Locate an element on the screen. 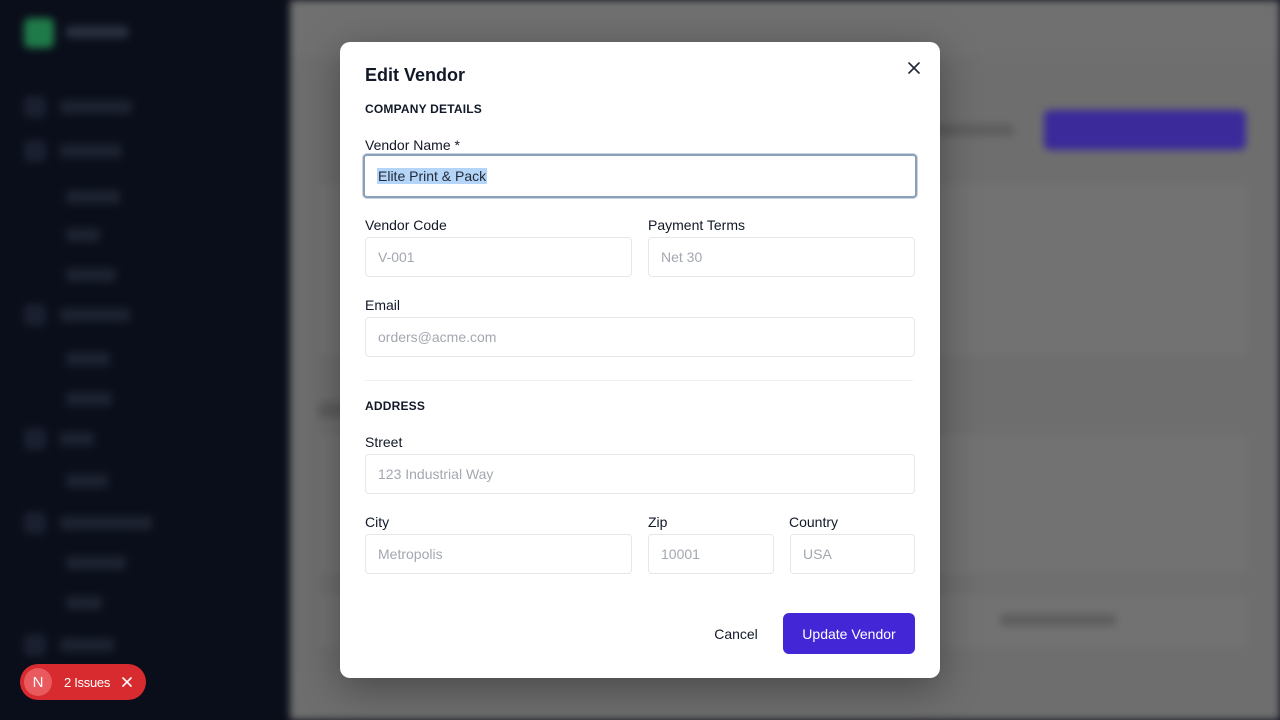  cancel-button: Cancel is located at coordinates (736, 634).